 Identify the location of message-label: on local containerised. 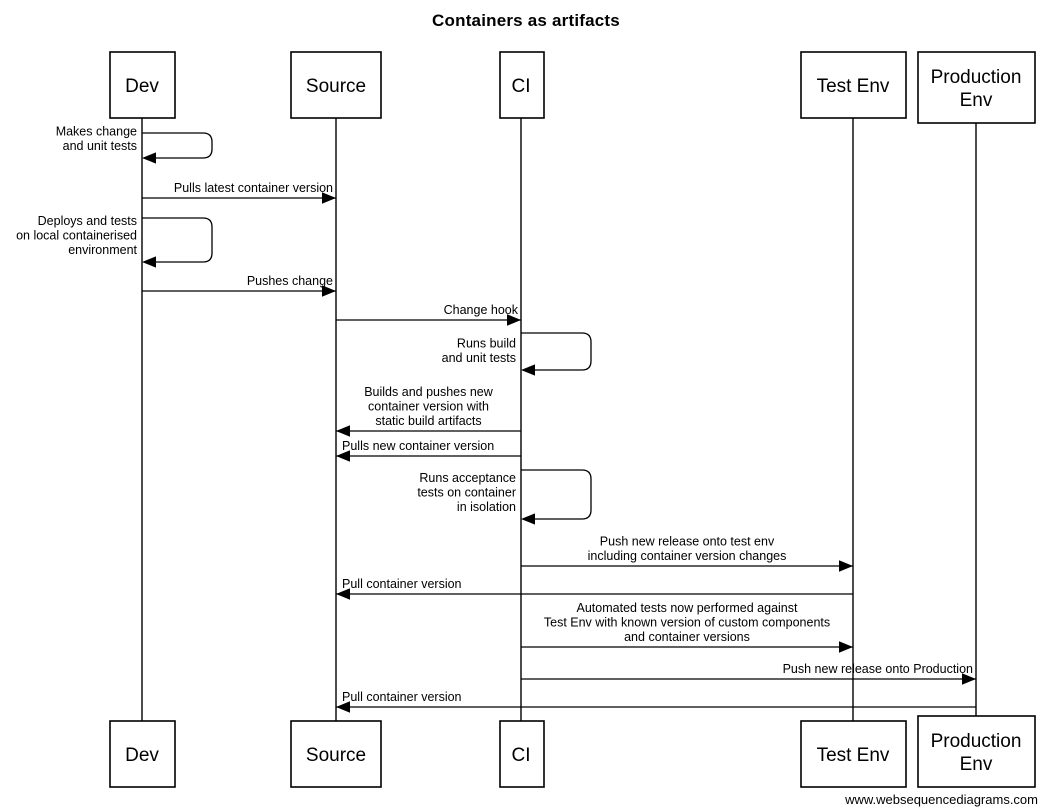
(76, 236).